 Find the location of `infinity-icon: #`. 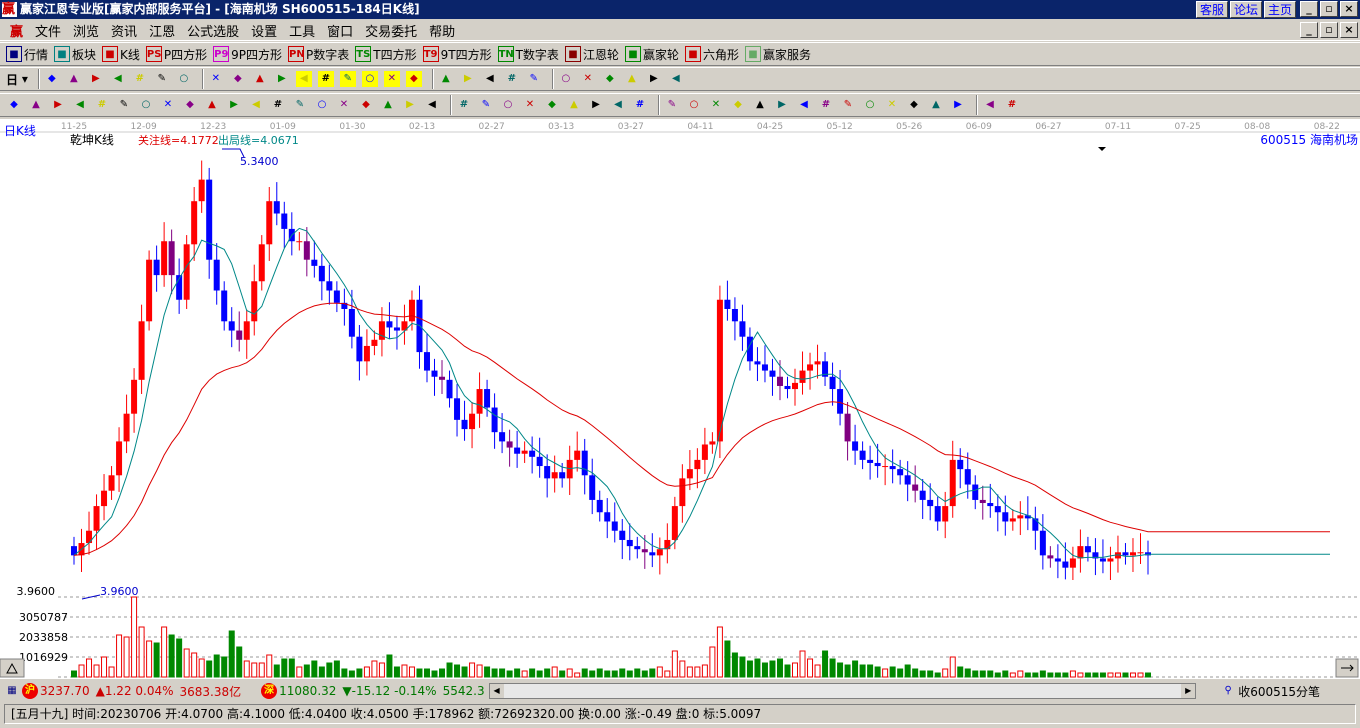

infinity-icon: # is located at coordinates (1012, 105).